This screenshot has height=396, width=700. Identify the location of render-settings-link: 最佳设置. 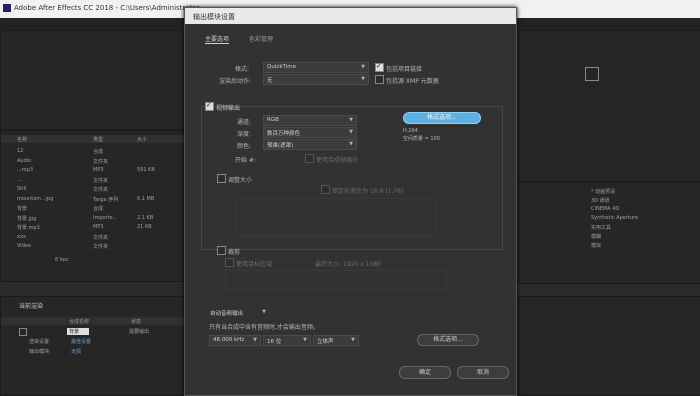
(81, 341).